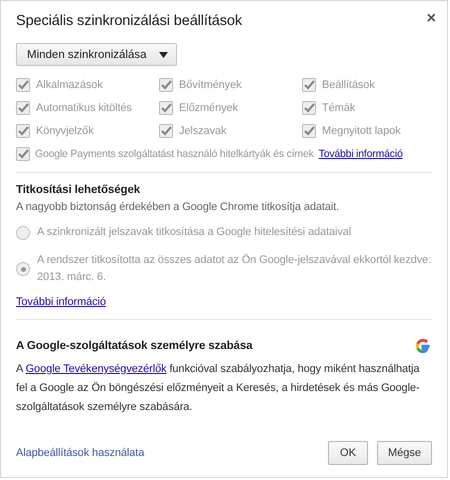  What do you see at coordinates (80, 453) in the screenshot?
I see `use-defaults-link: Alapbeállítások használata` at bounding box center [80, 453].